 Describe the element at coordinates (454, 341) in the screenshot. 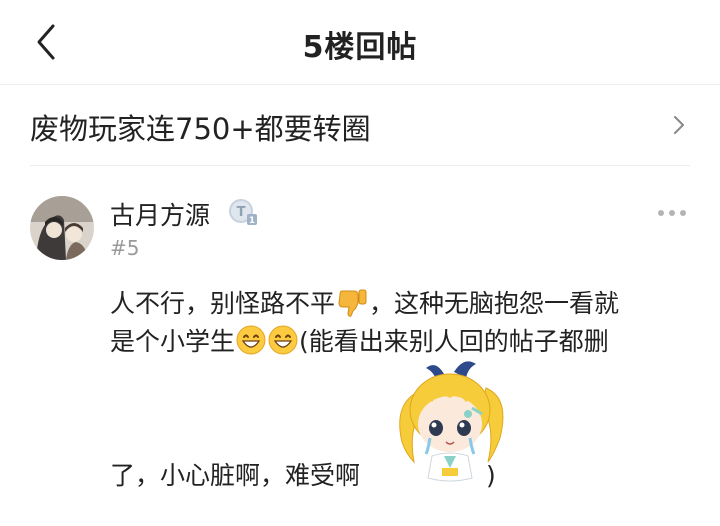

I see `post-text-2b: (能看出来别人回的帖子都删` at that location.